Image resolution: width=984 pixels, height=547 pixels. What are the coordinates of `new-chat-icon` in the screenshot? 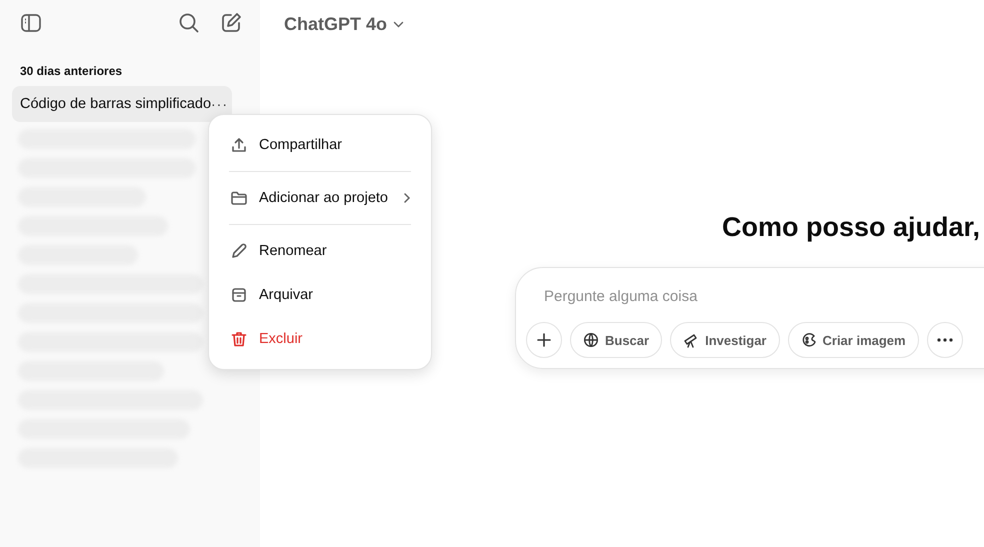 It's located at (231, 23).